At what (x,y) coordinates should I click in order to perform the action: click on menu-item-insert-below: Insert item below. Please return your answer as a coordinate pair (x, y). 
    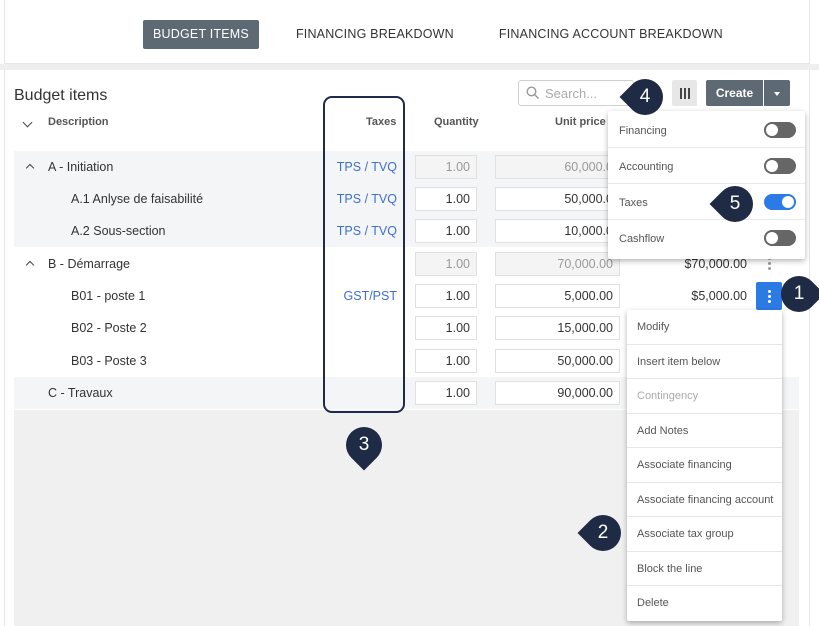
    Looking at the image, I should click on (704, 362).